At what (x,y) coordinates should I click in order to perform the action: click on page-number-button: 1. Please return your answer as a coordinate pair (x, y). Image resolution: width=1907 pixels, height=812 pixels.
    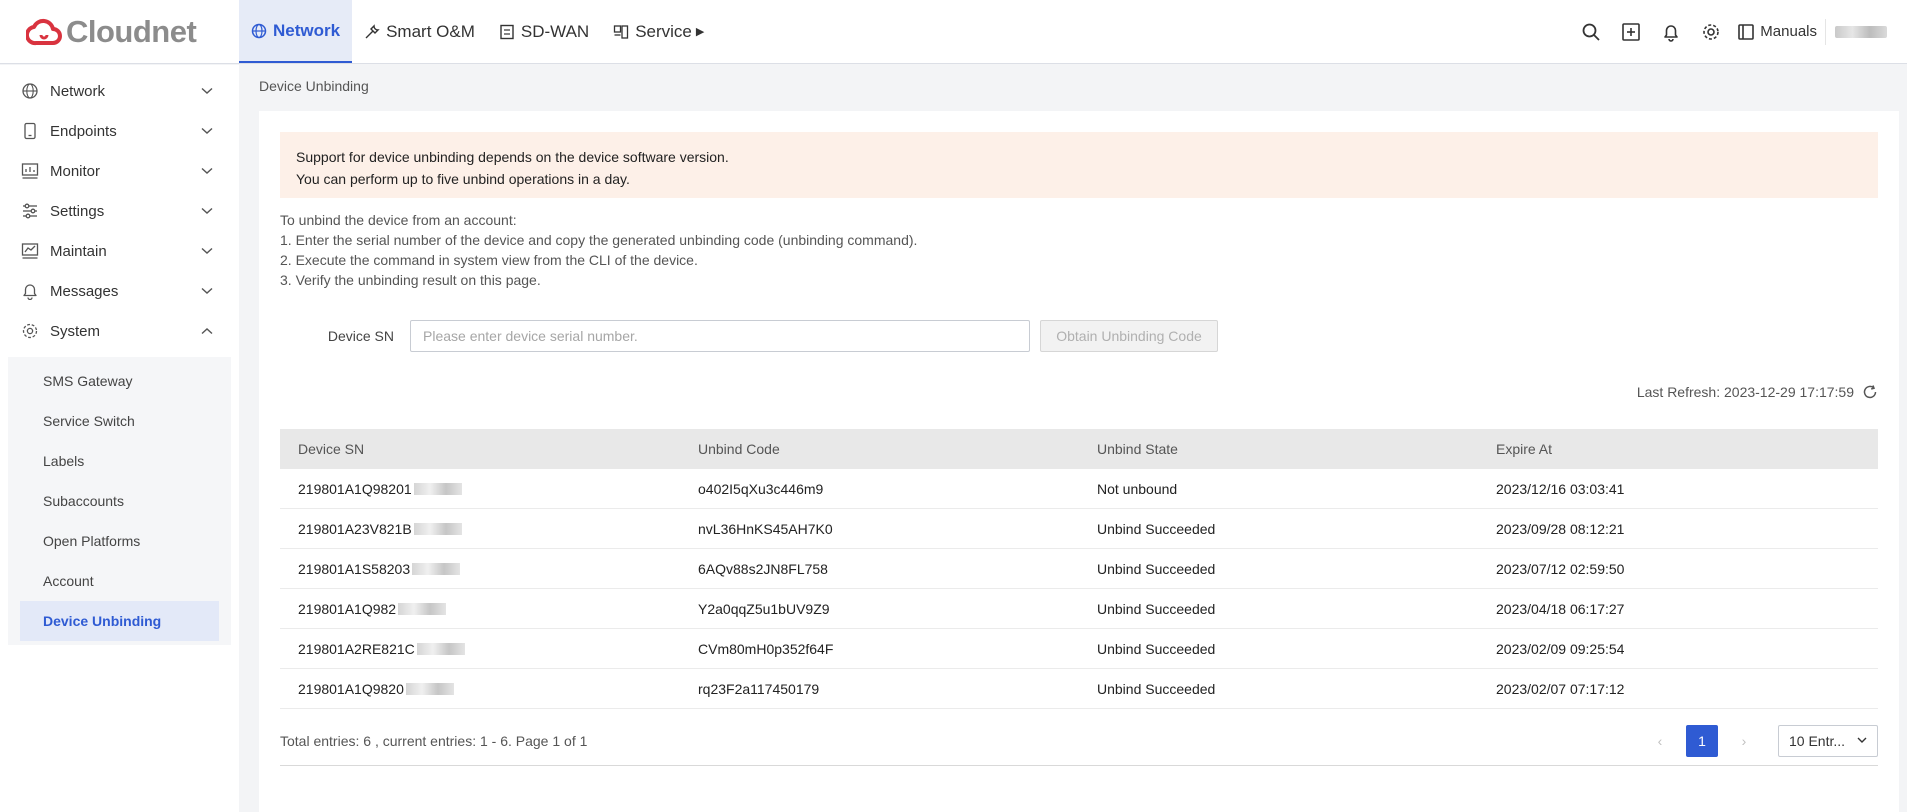
    Looking at the image, I should click on (1702, 740).